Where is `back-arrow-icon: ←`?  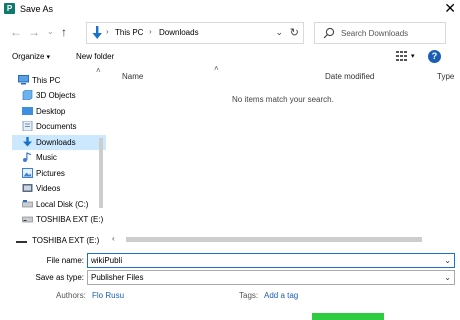 back-arrow-icon: ← is located at coordinates (16, 32).